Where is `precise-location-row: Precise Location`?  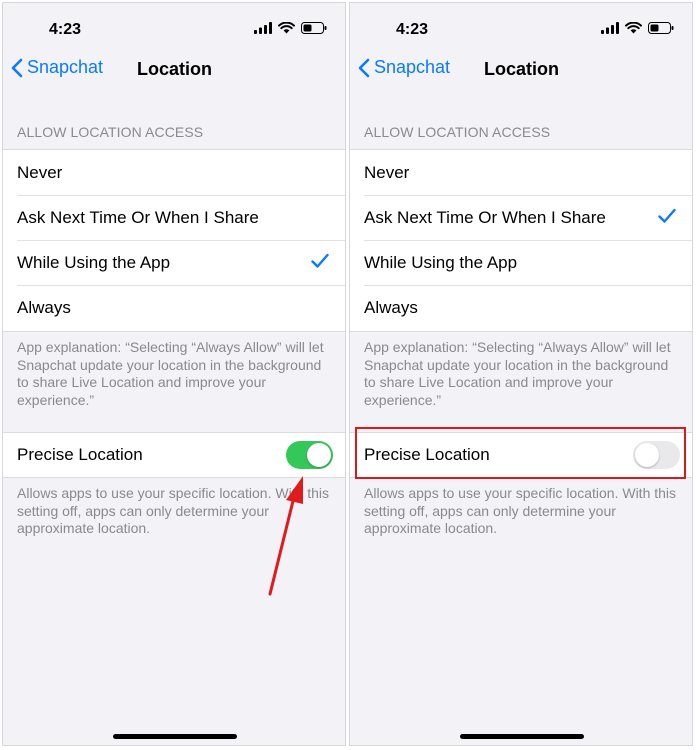
precise-location-row: Precise Location is located at coordinates (174, 455).